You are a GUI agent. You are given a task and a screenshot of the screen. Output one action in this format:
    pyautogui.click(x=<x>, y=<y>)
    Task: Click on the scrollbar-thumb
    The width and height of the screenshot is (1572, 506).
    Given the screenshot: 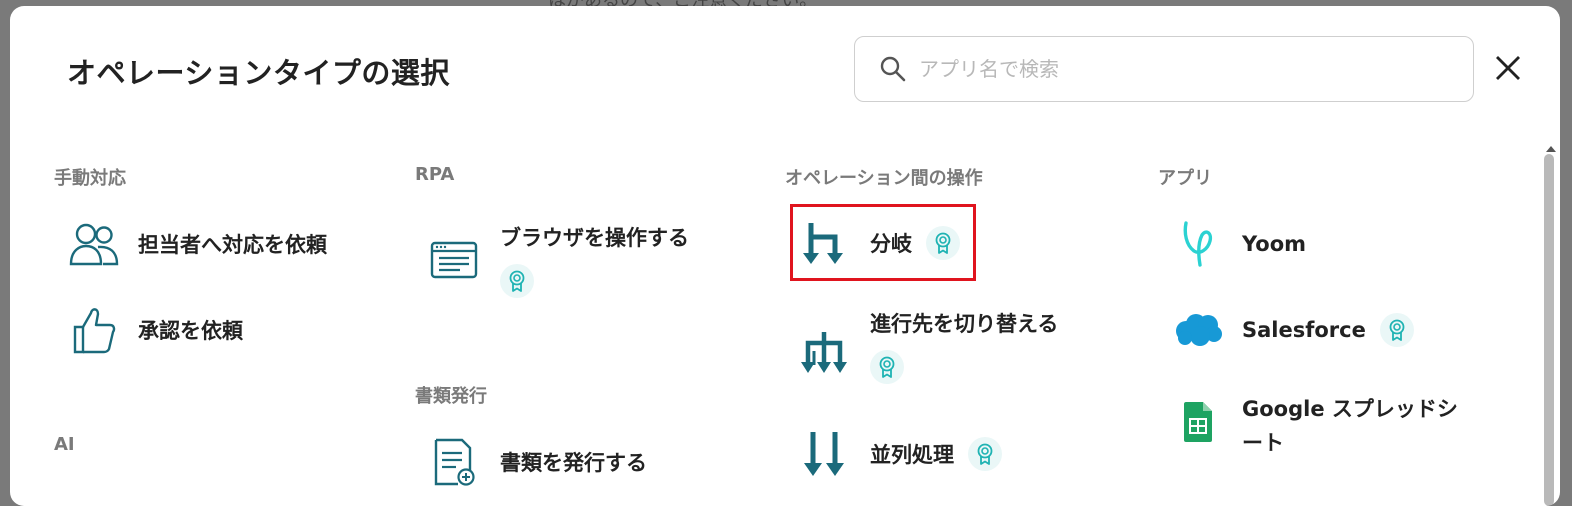 What is the action you would take?
    pyautogui.click(x=1549, y=330)
    